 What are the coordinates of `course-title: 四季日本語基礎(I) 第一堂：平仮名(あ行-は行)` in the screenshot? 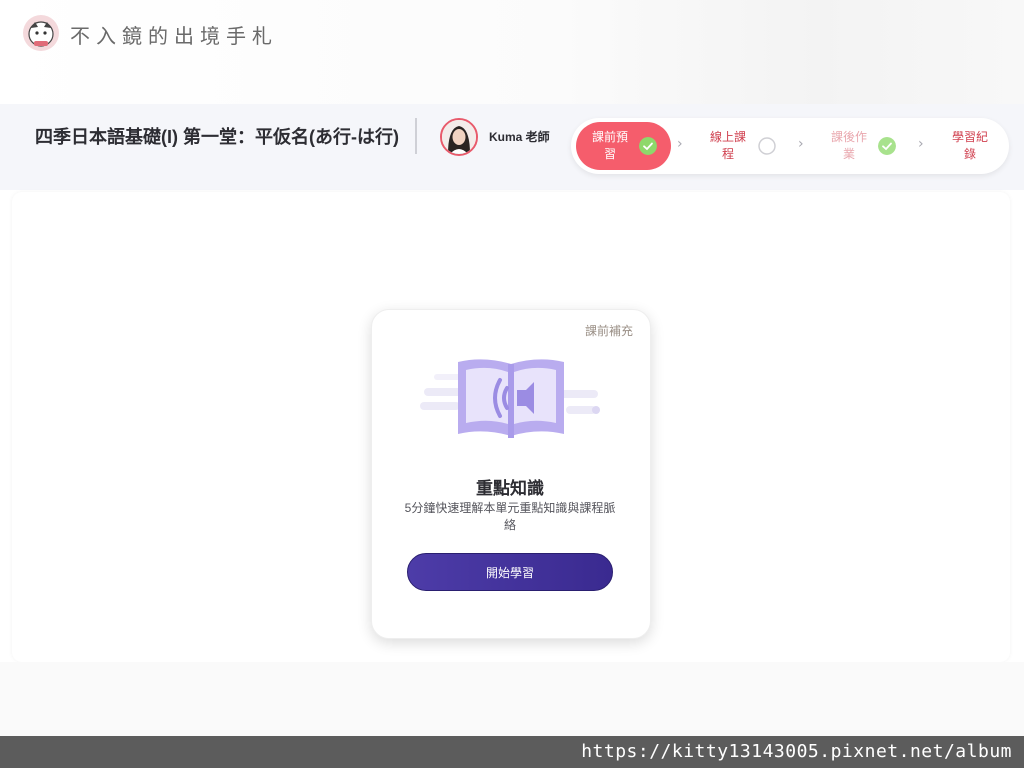 It's located at (217, 137).